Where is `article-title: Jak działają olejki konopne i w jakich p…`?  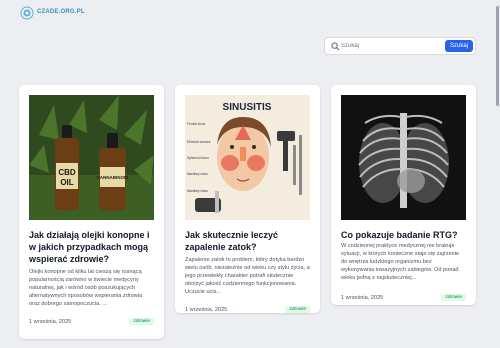
article-title: Jak działają olejki konopne i w jakich p… is located at coordinates (93, 247).